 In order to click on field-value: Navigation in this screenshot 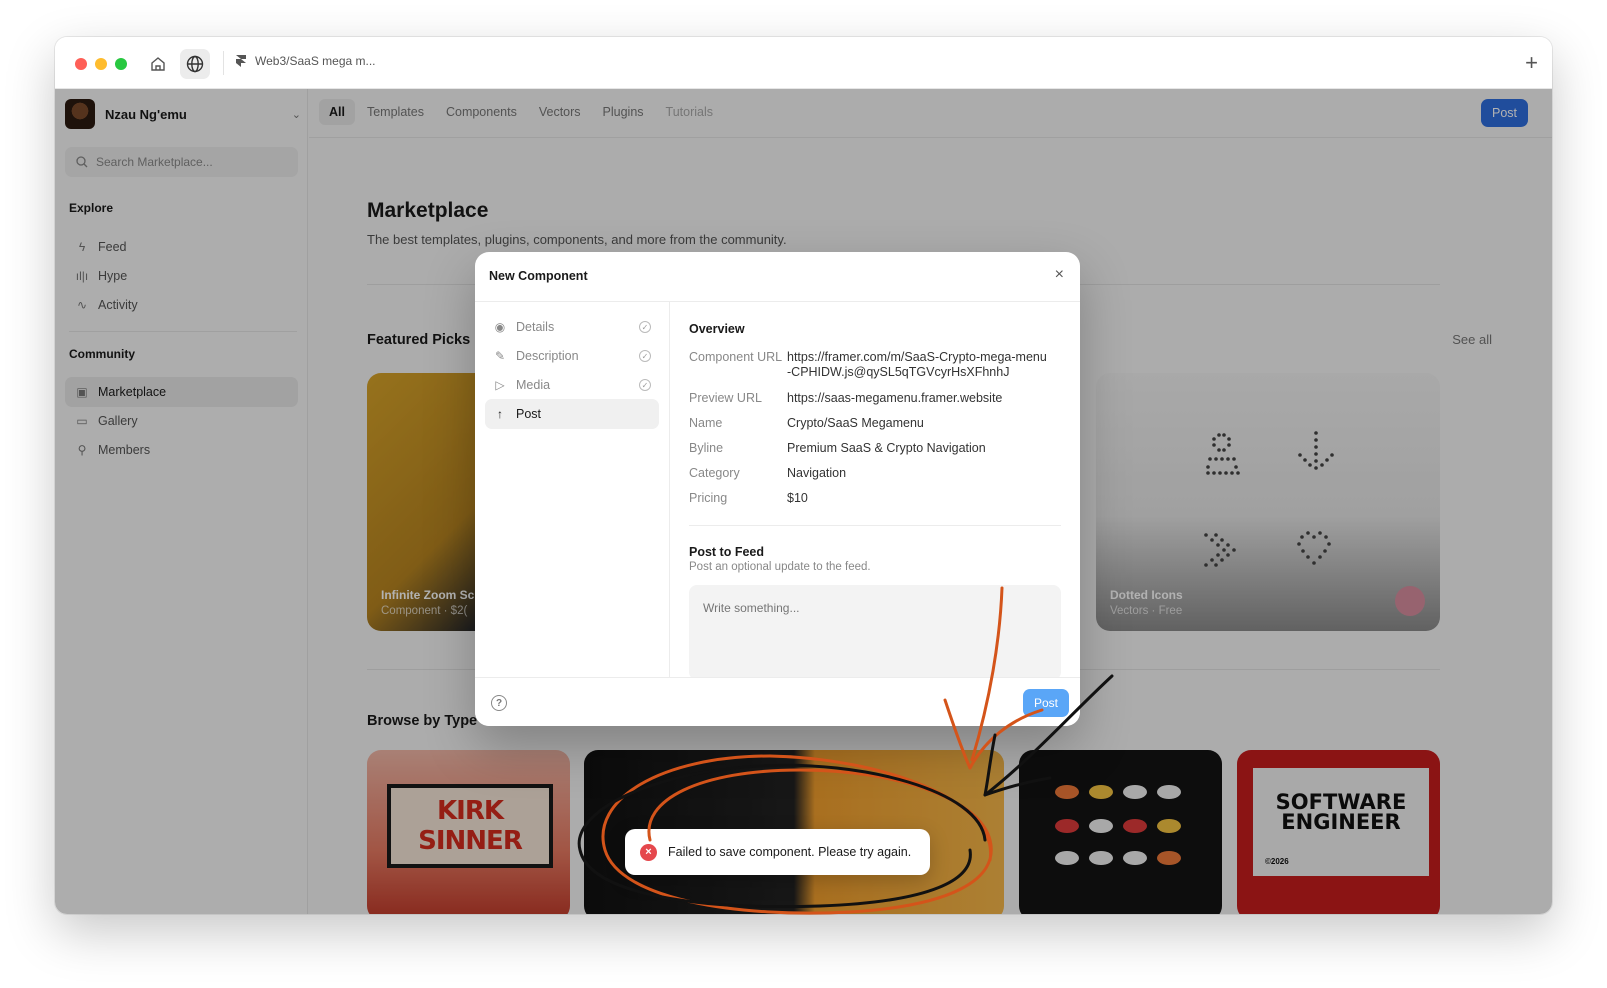, I will do `click(817, 473)`.